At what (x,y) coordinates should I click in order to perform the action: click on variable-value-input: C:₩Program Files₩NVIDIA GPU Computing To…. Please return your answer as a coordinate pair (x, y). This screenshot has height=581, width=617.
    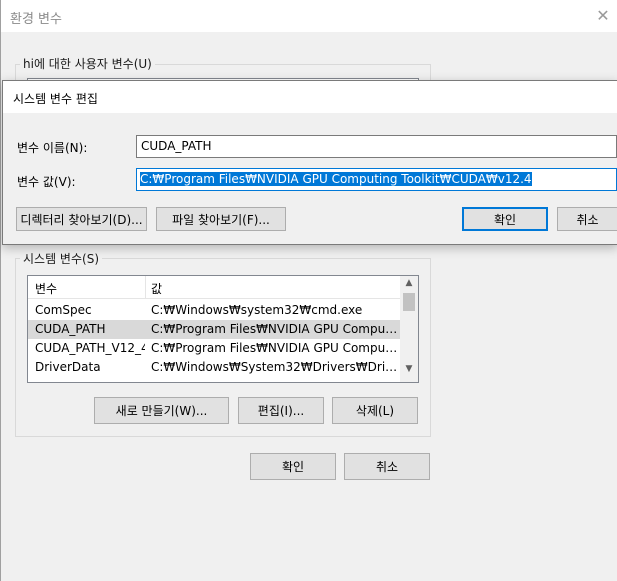
    Looking at the image, I should click on (376, 179).